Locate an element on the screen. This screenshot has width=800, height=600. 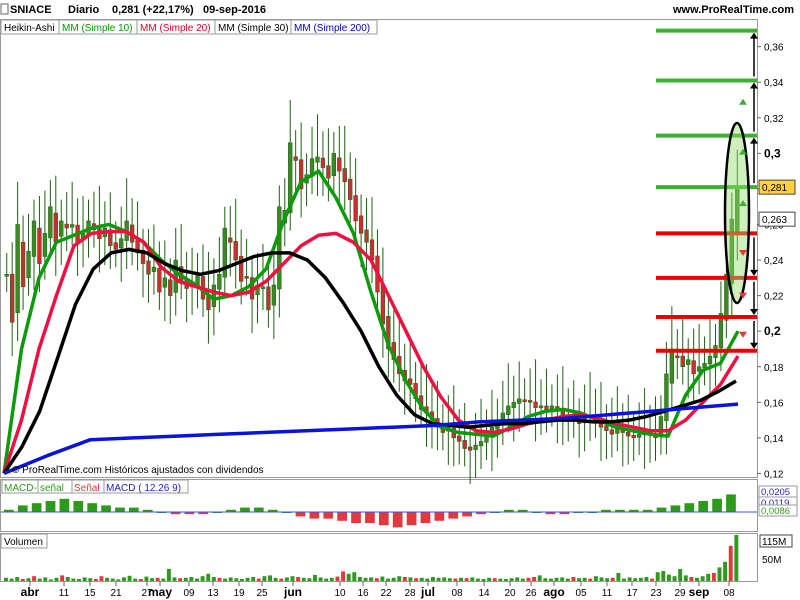
y-tick-label: 0,22 is located at coordinates (774, 297).